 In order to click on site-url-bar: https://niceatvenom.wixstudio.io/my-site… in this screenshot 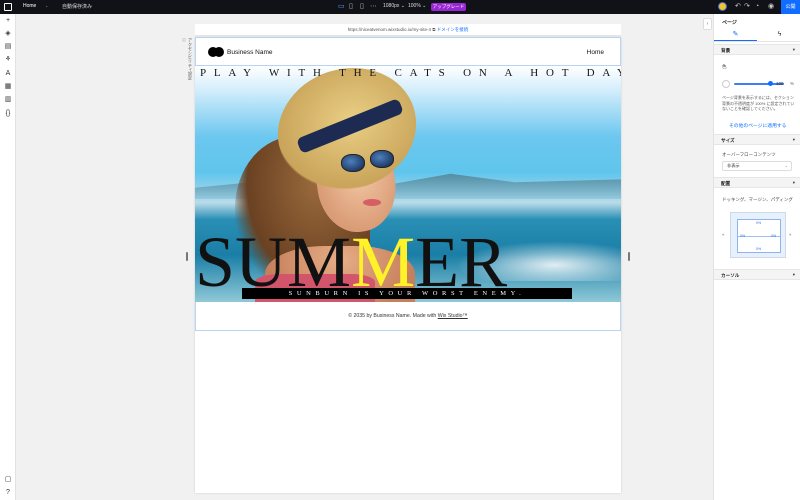, I will do `click(408, 30)`.